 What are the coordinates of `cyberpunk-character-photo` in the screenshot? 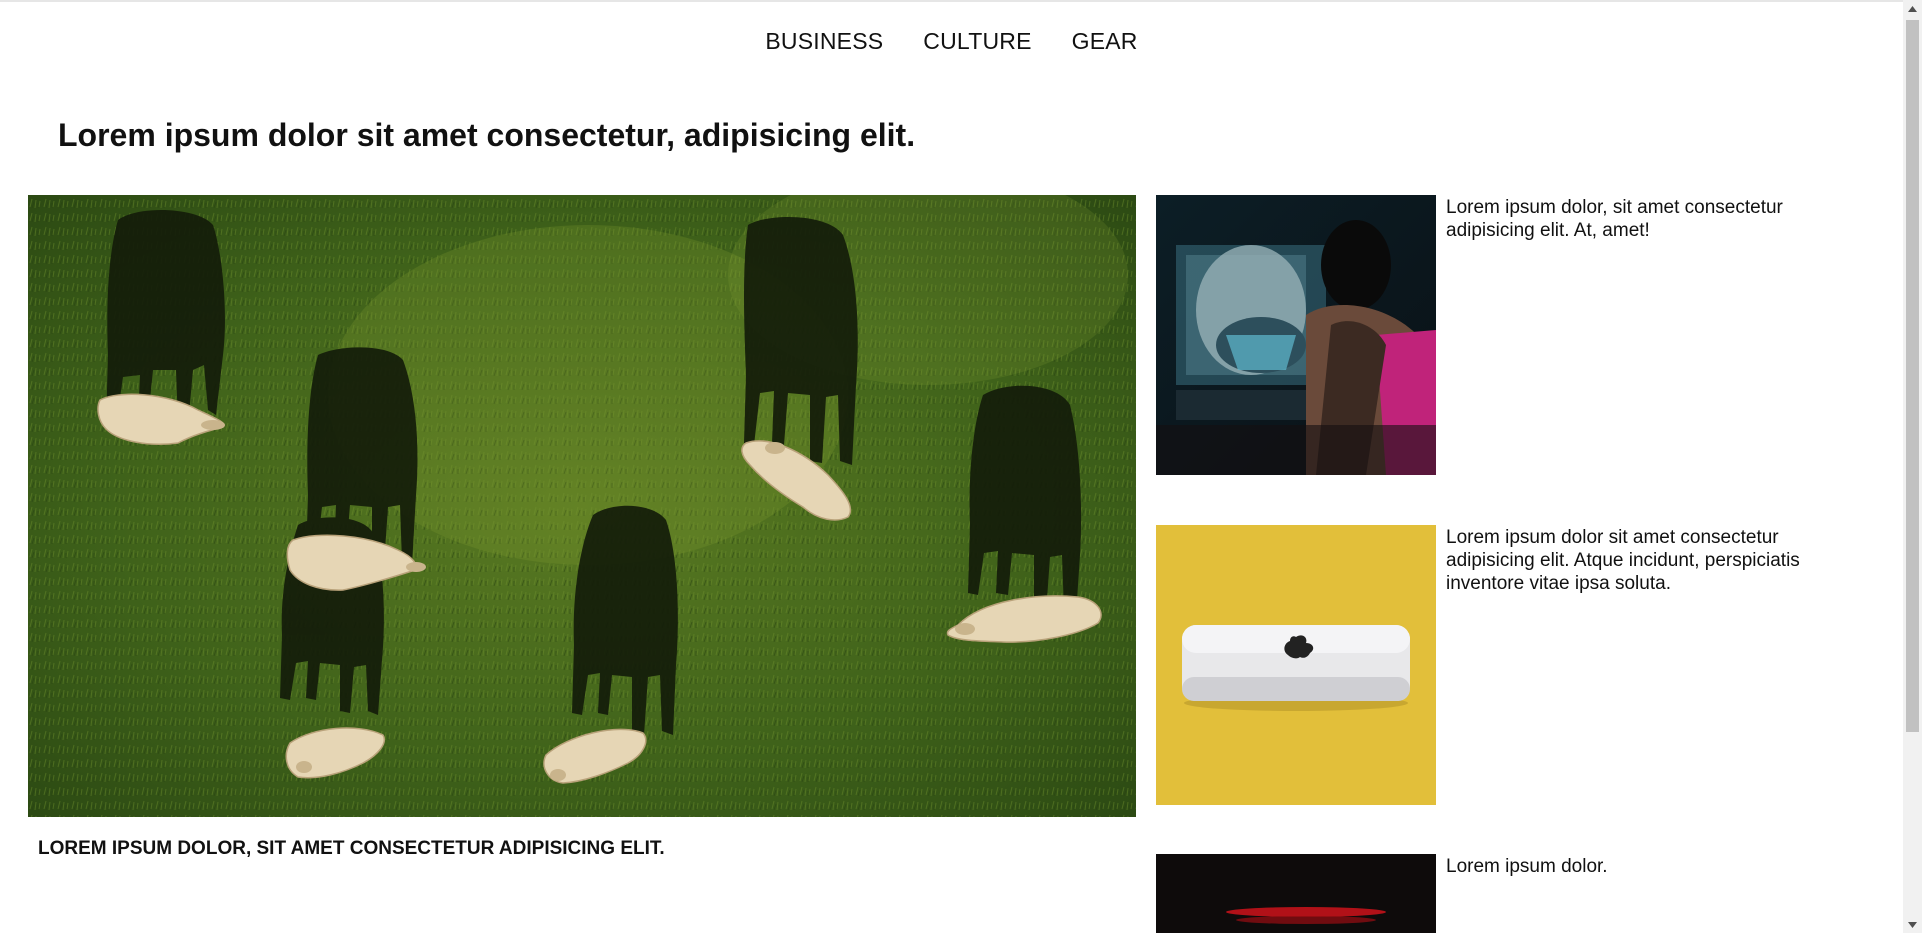 It's located at (1296, 335).